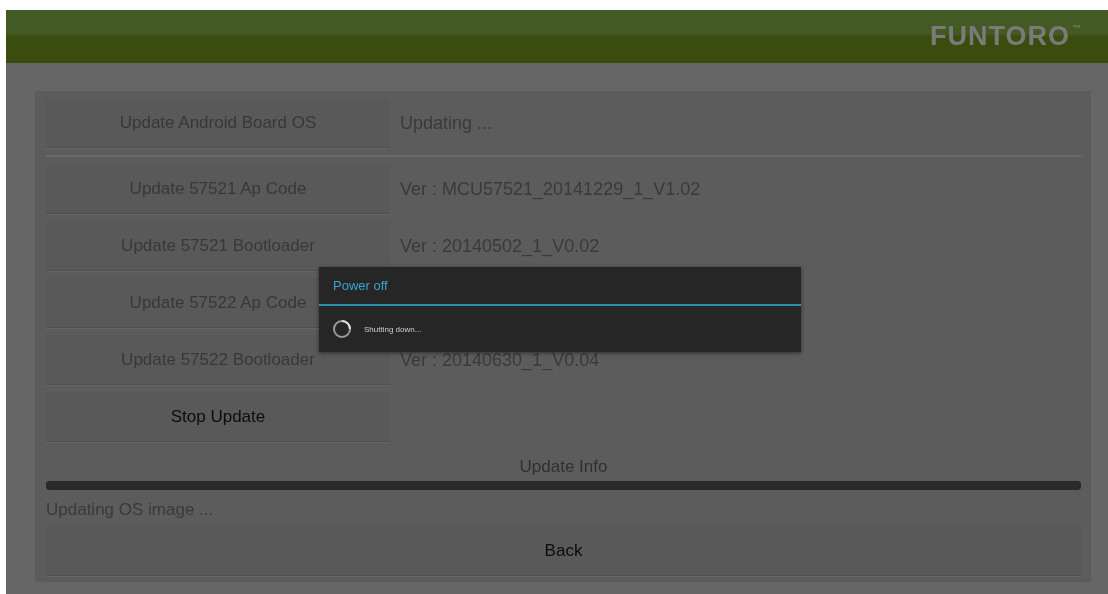  What do you see at coordinates (1077, 28) in the screenshot?
I see `trademark-mark: ™` at bounding box center [1077, 28].